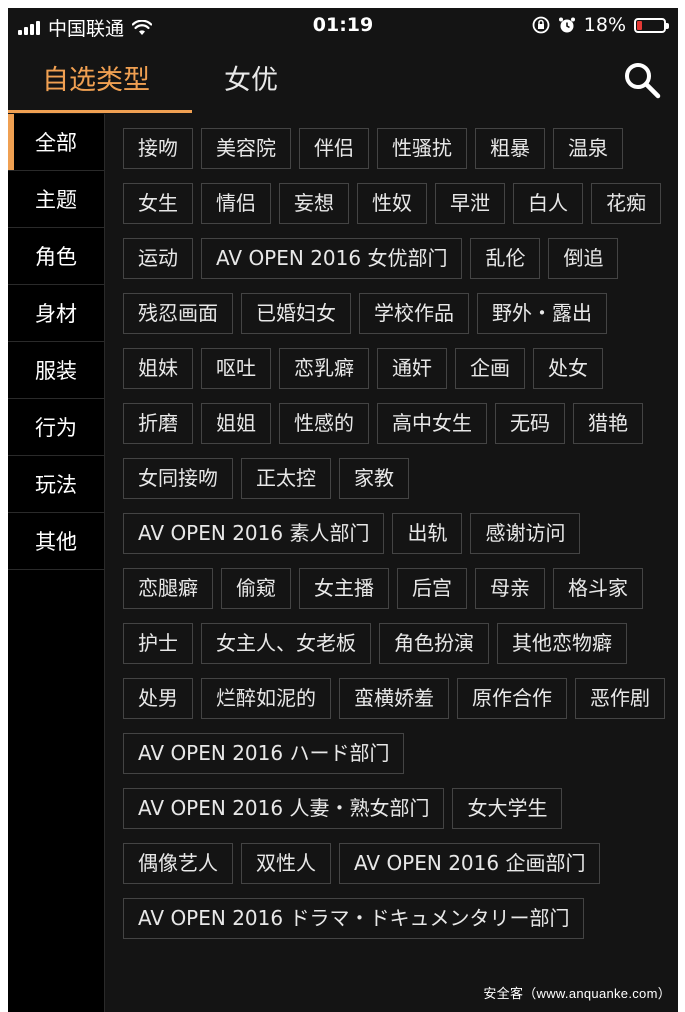  What do you see at coordinates (432, 588) in the screenshot?
I see `tag-chip: 后宫` at bounding box center [432, 588].